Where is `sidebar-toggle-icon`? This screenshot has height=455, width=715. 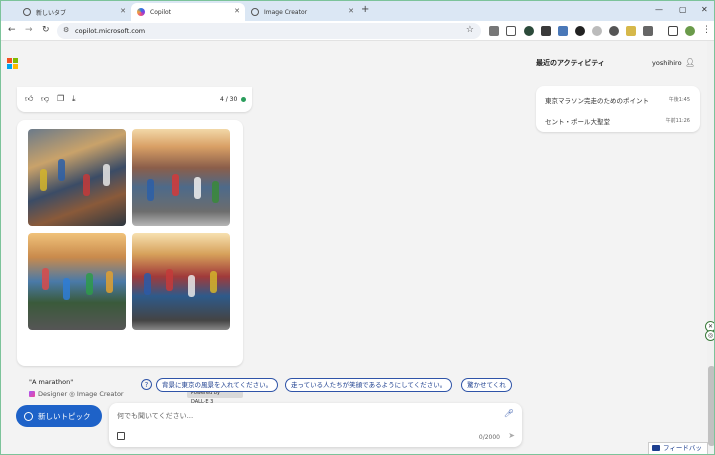
sidebar-toggle-icon is located at coordinates (673, 31).